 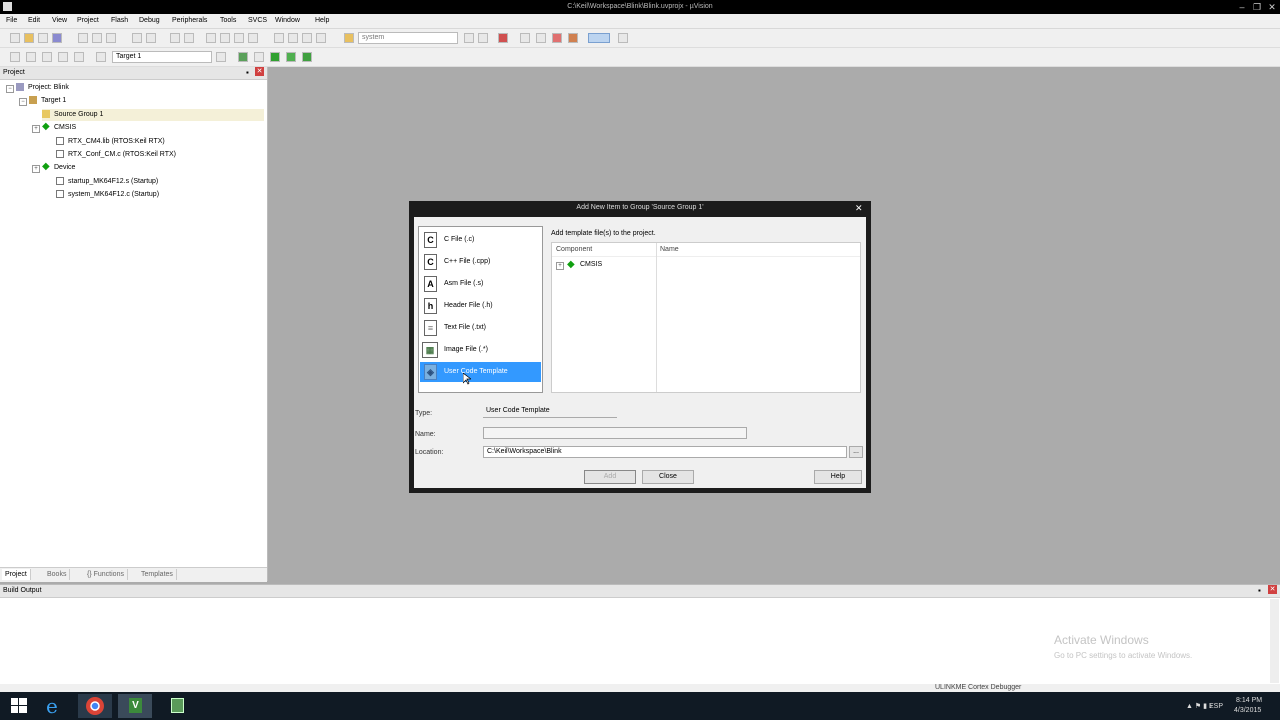 I want to click on stop-build-icon, so click(x=79, y=57).